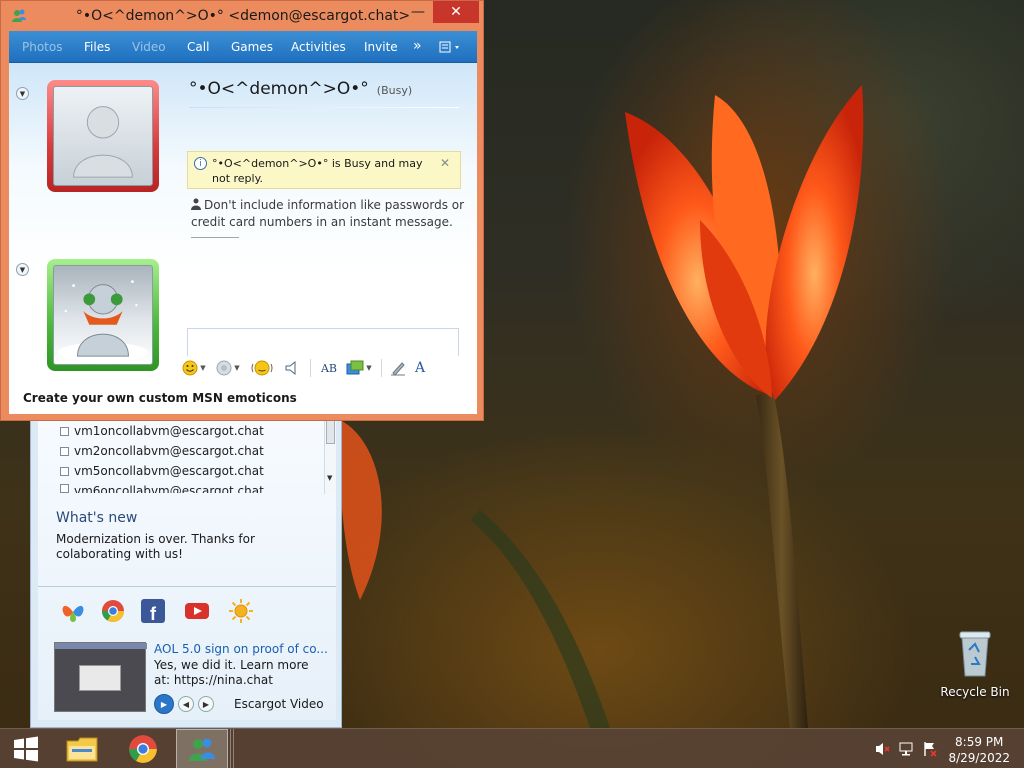 This screenshot has width=1024, height=768. Describe the element at coordinates (103, 136) in the screenshot. I see `buddy-avatar` at that location.